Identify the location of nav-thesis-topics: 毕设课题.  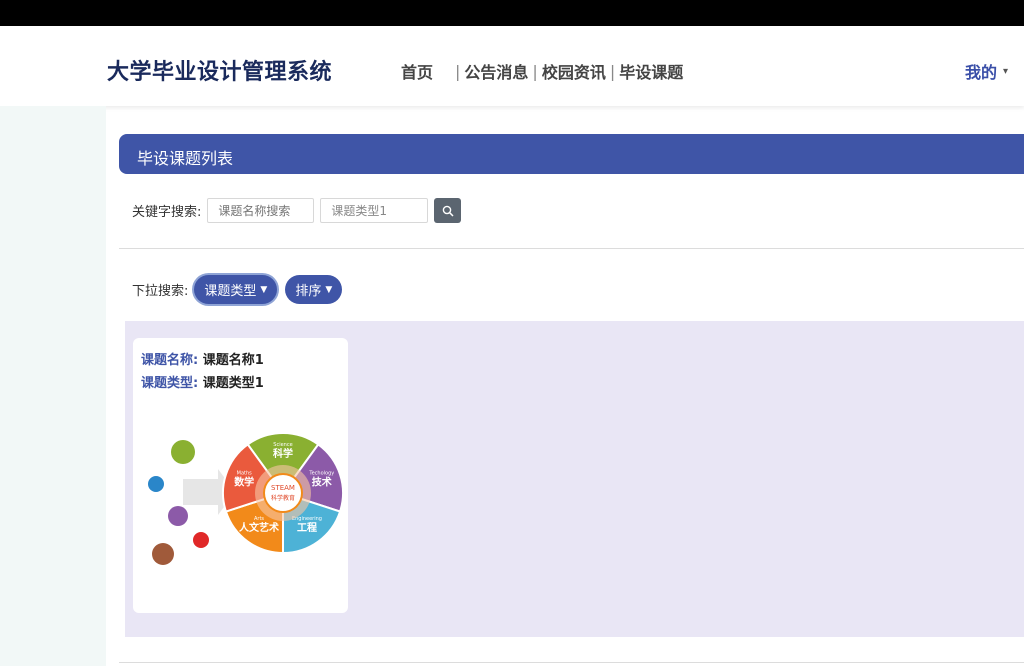
(651, 71).